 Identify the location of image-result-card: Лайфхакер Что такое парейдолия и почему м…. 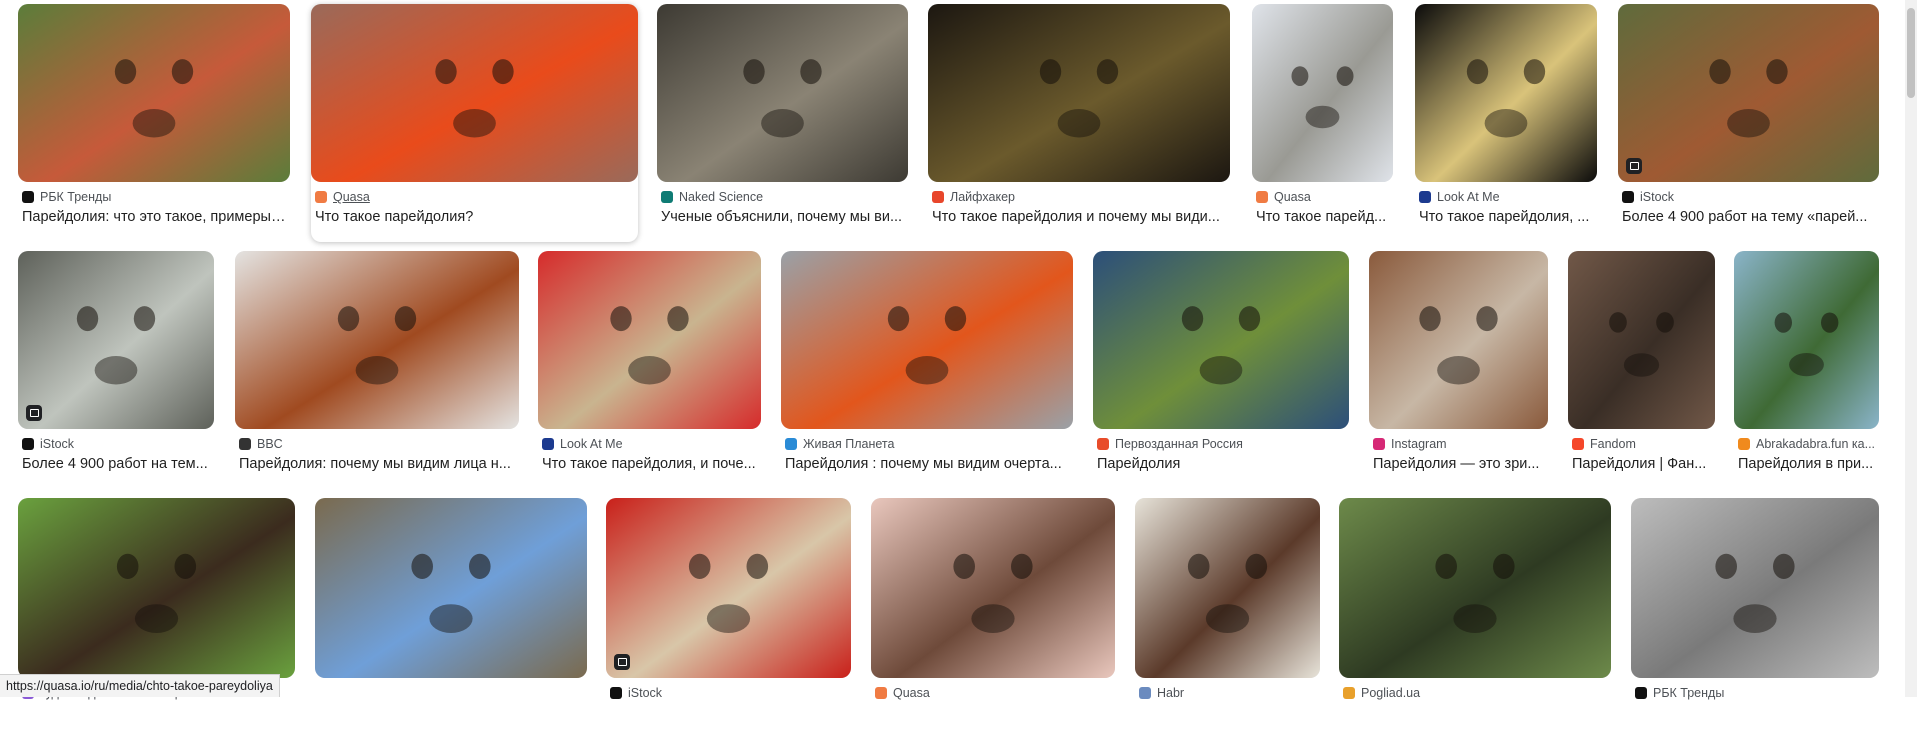
(1079, 123).